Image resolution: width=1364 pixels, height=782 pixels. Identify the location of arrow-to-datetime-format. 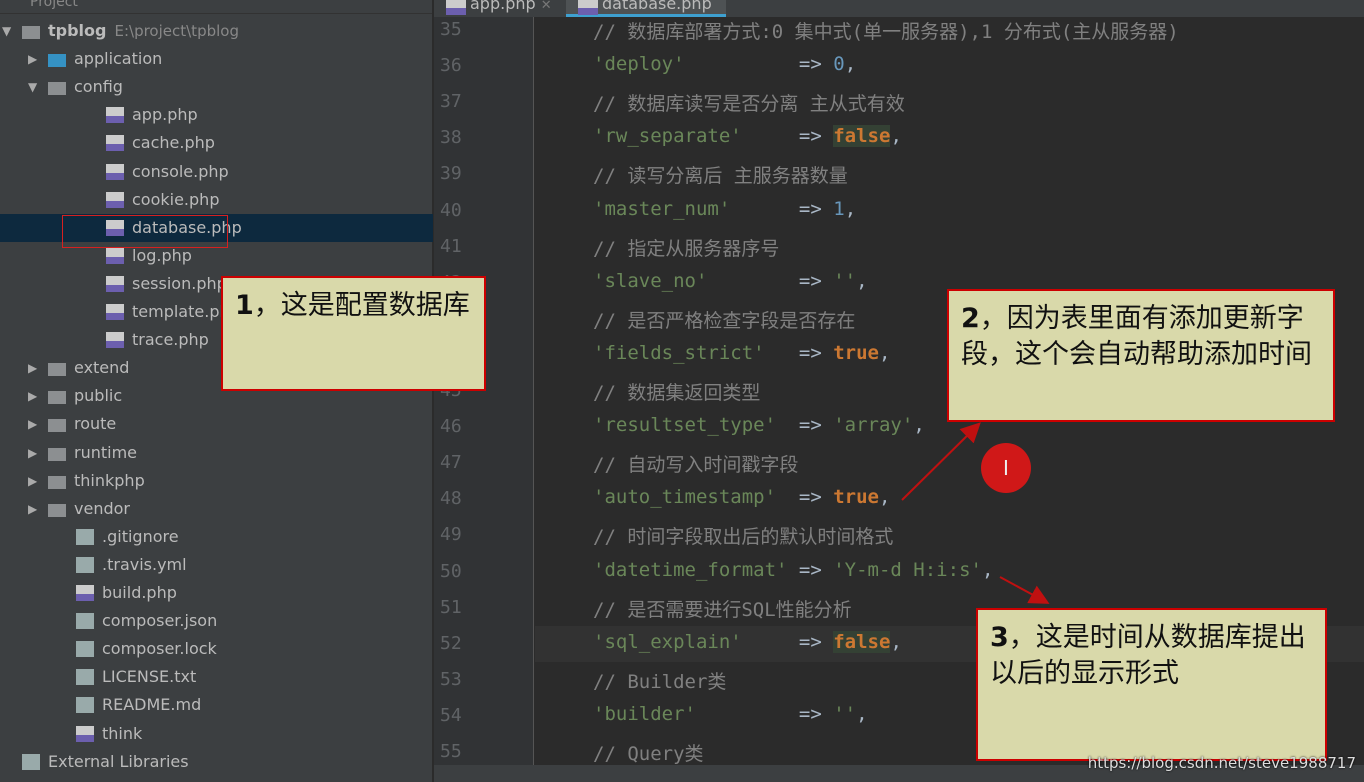
(1024, 590).